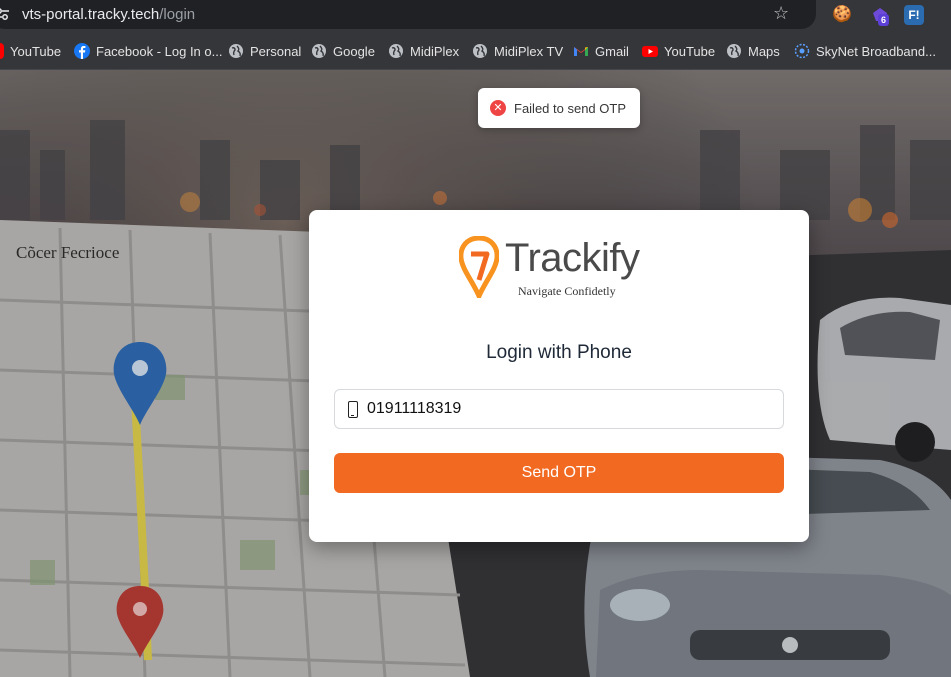 The width and height of the screenshot is (951, 677). Describe the element at coordinates (354, 51) in the screenshot. I see `bookmark-label: Google` at that location.